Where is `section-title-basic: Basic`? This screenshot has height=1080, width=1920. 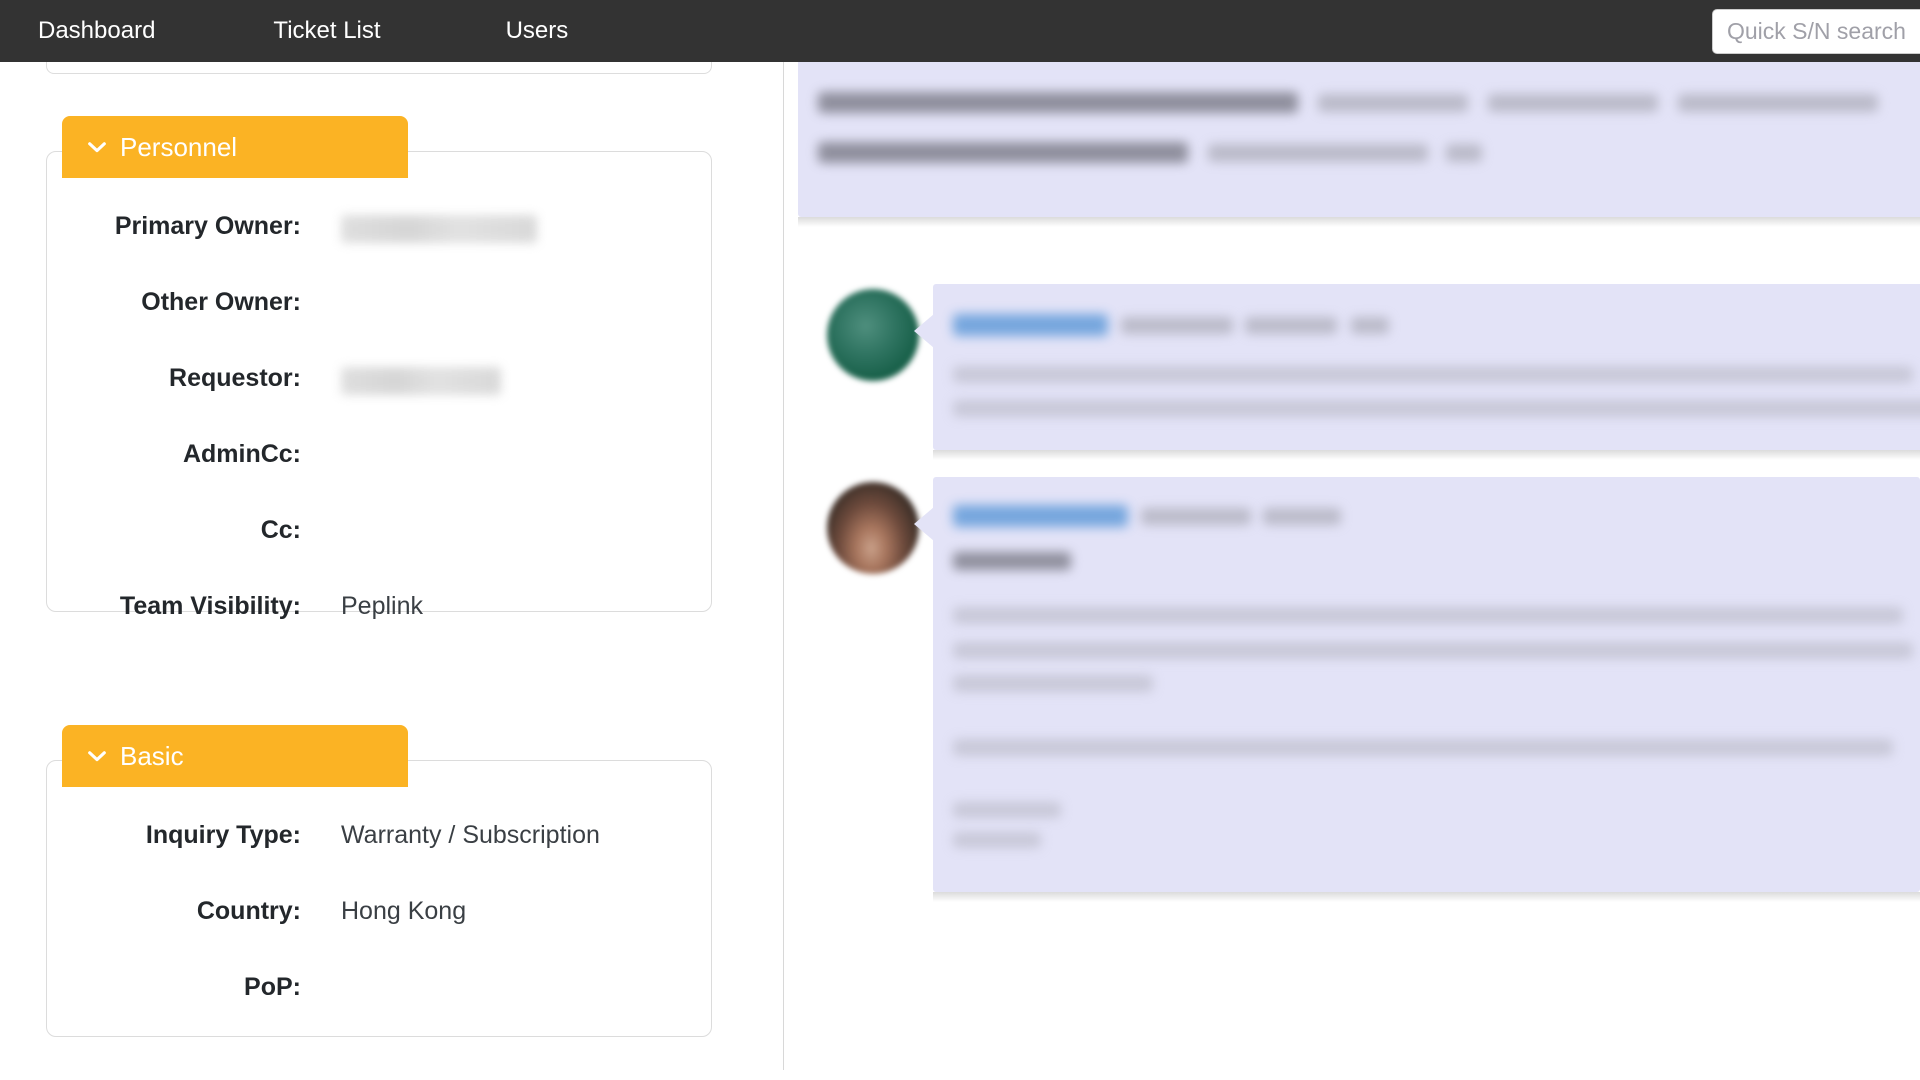 section-title-basic: Basic is located at coordinates (152, 756).